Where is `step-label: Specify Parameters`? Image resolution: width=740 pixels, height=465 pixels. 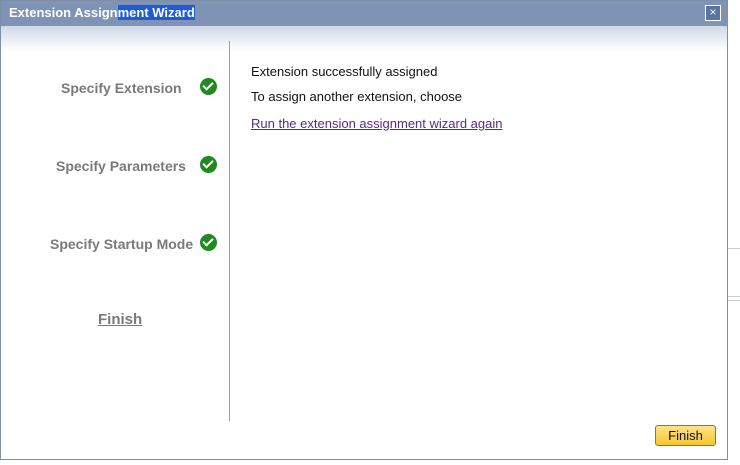 step-label: Specify Parameters is located at coordinates (121, 166).